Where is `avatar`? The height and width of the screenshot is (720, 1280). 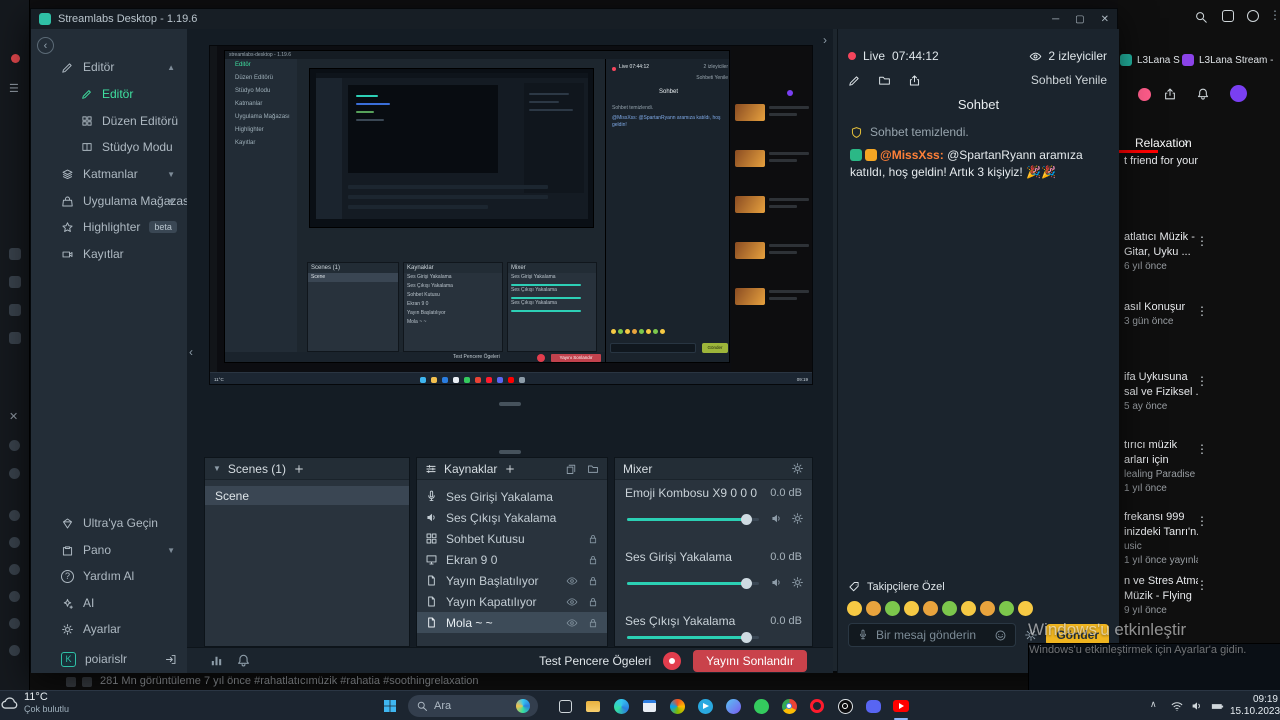 avatar is located at coordinates (1238, 93).